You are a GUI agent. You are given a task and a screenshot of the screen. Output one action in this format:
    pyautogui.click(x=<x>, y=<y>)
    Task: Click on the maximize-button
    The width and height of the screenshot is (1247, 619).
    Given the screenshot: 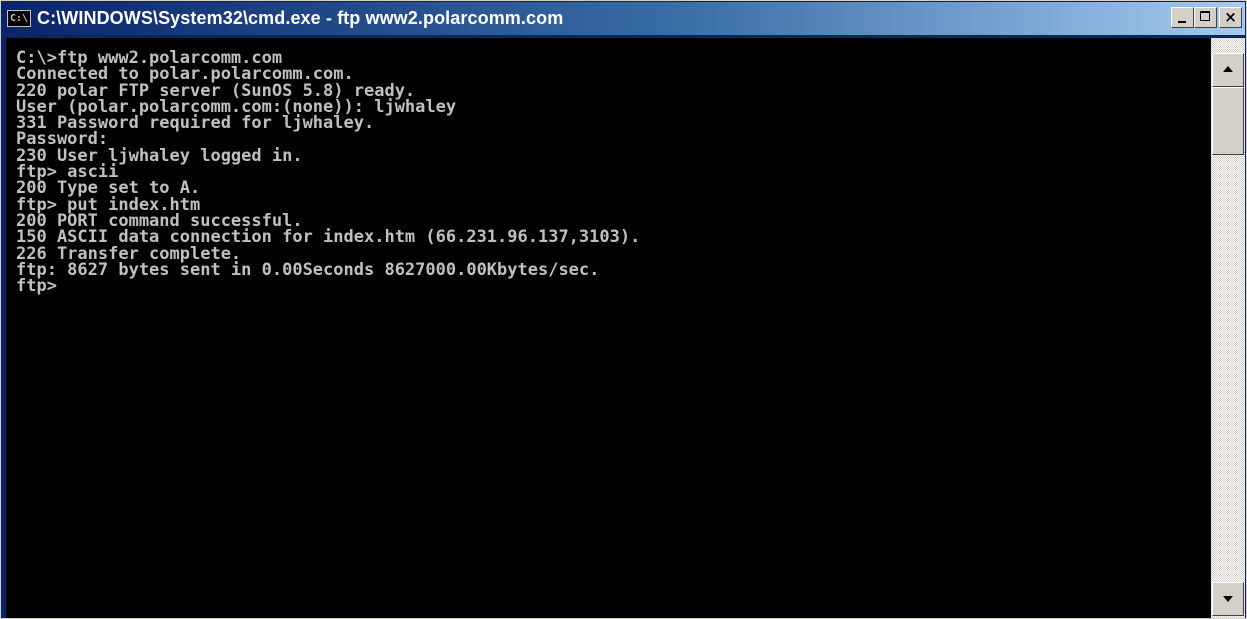 What is the action you would take?
    pyautogui.click(x=1205, y=17)
    